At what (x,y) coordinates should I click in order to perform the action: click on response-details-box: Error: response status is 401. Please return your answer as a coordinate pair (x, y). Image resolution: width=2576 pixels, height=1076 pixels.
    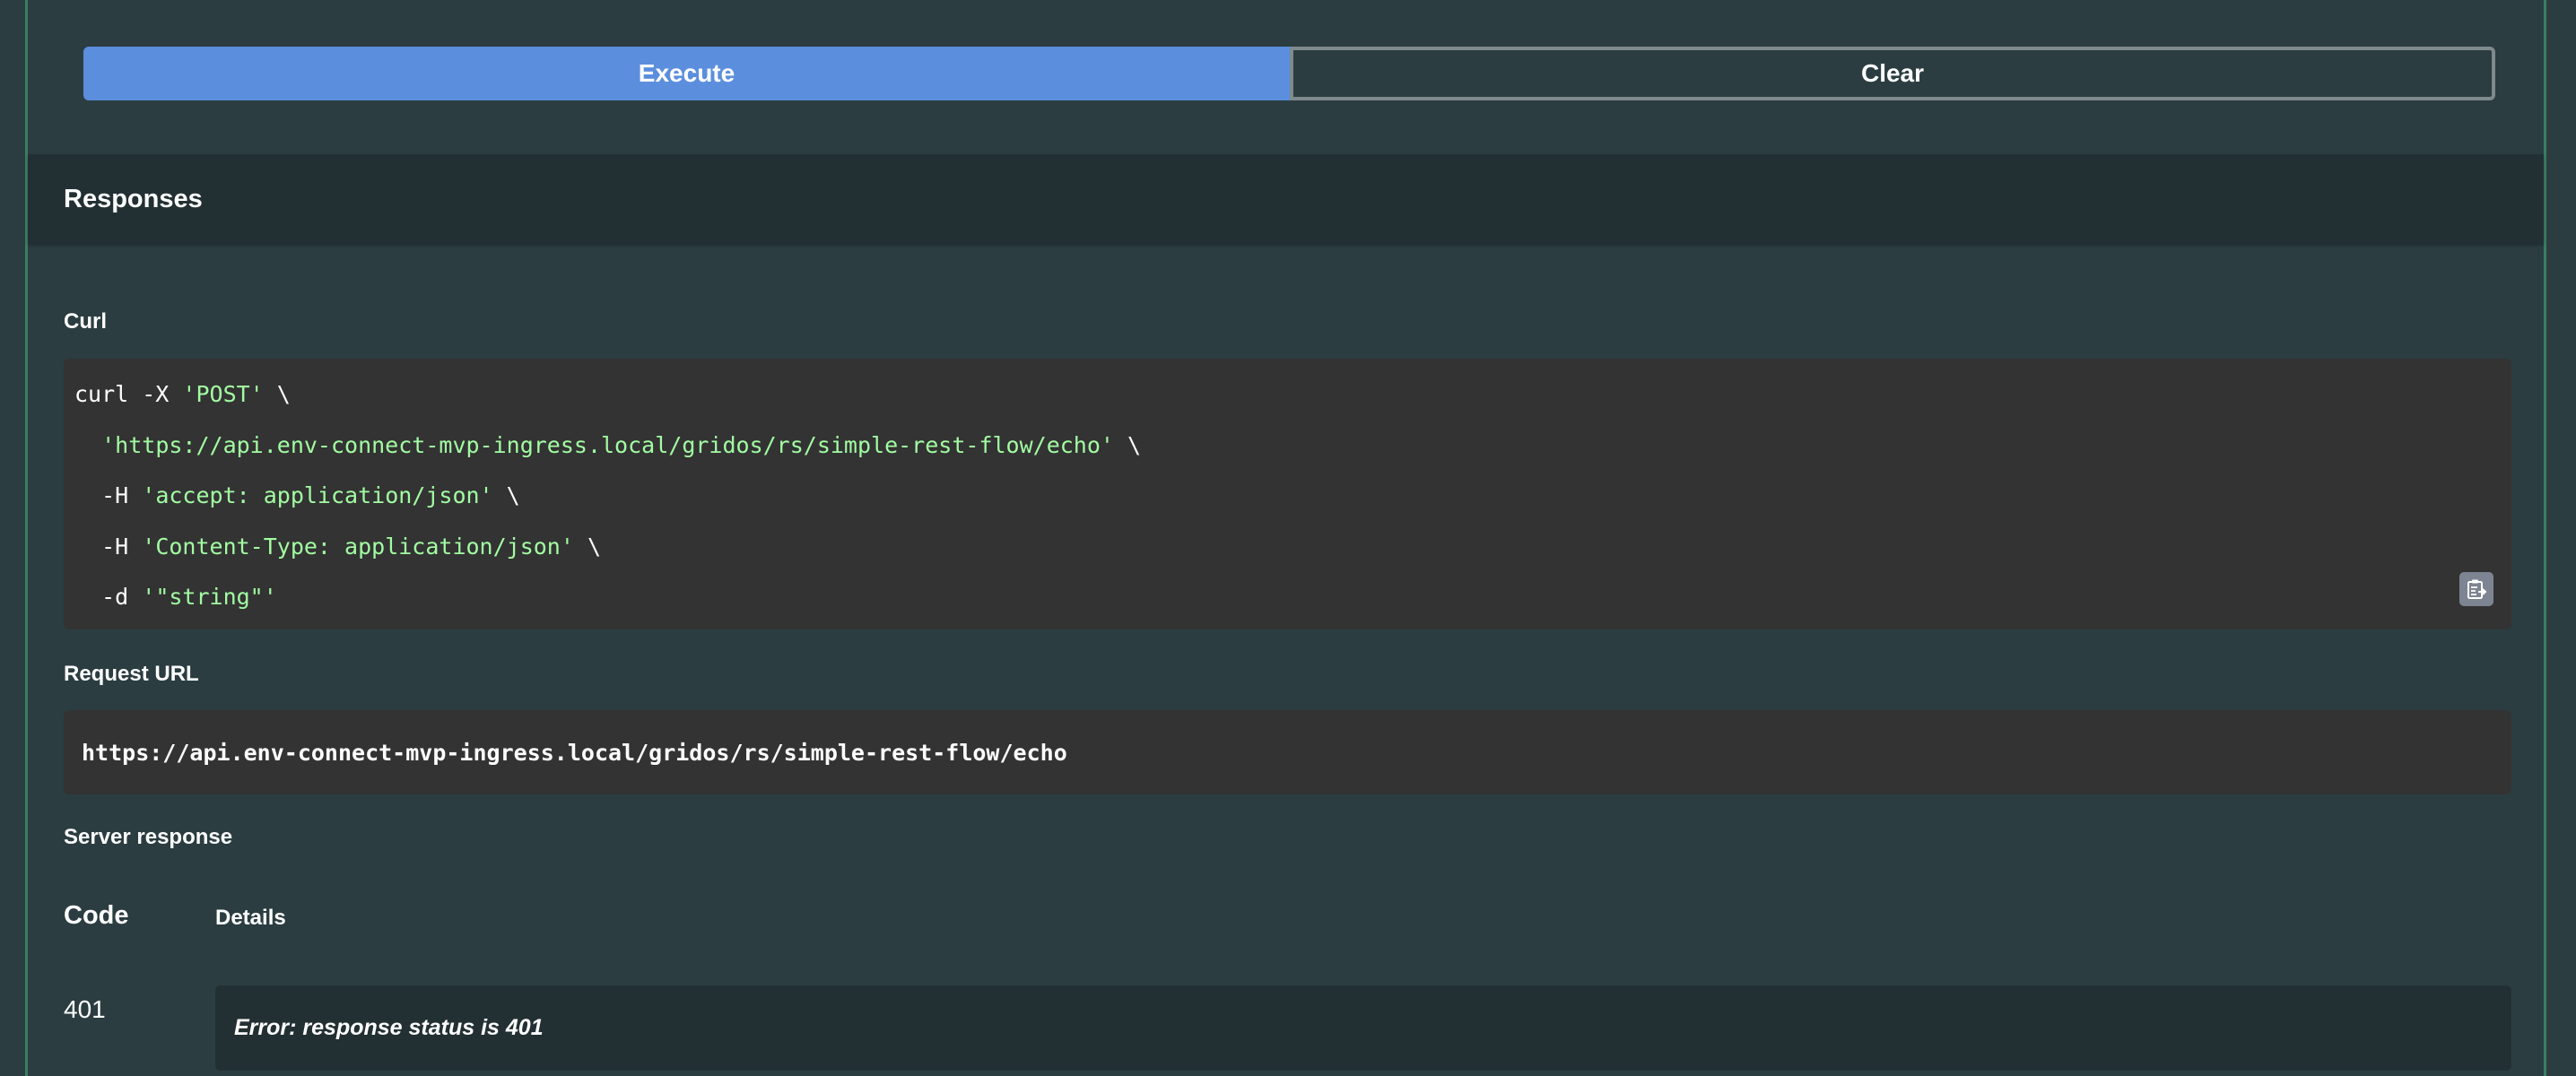
    Looking at the image, I should click on (1363, 1028).